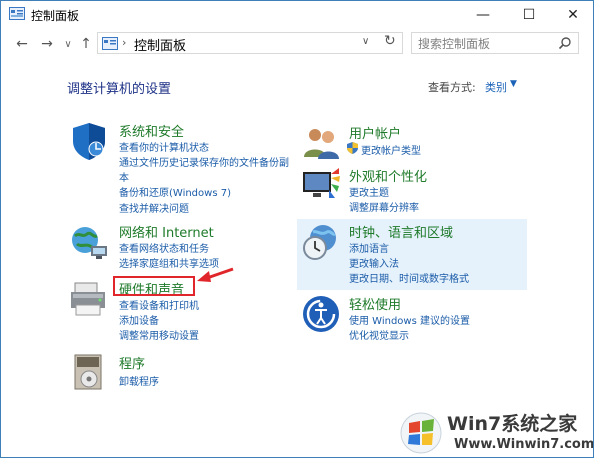  What do you see at coordinates (488, 44) in the screenshot?
I see `search-input` at bounding box center [488, 44].